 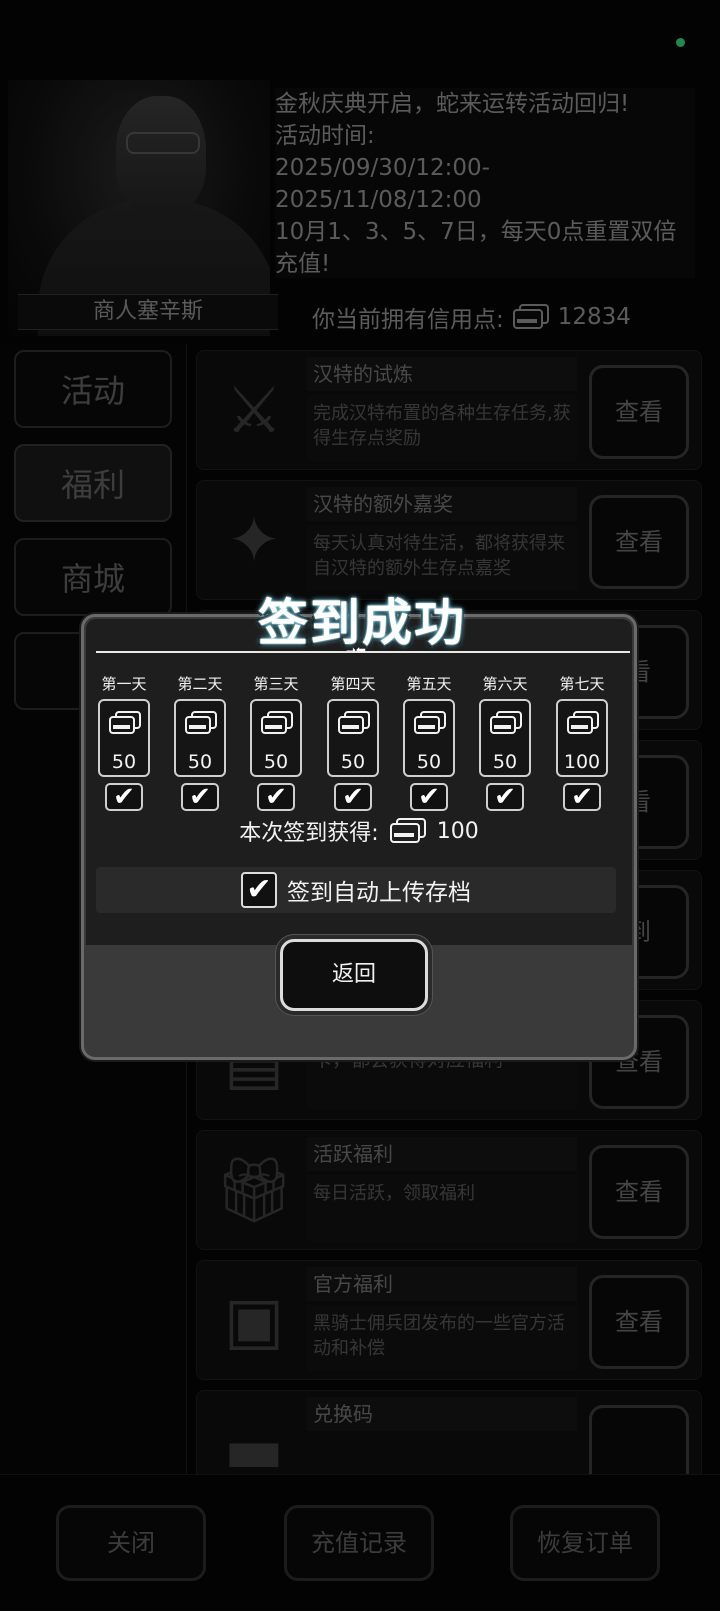 I want to click on checkin-day: 第七天 100 ✔, so click(x=582, y=742).